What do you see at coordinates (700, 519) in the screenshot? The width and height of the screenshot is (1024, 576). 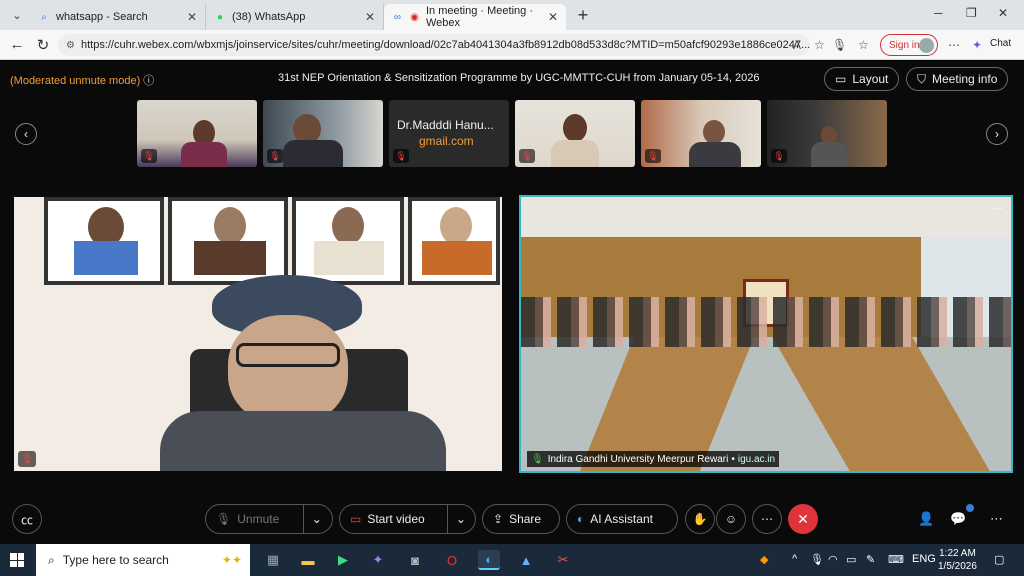 I see `raise-hand-button: ✋` at bounding box center [700, 519].